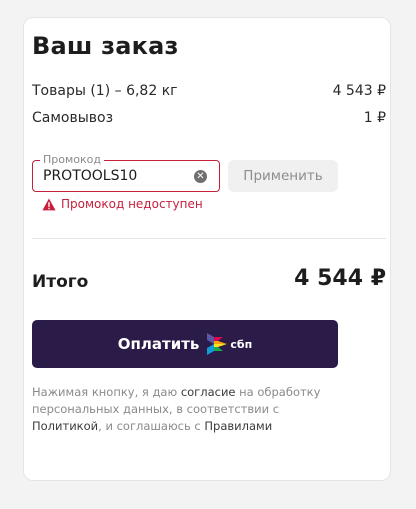 Image resolution: width=416 pixels, height=509 pixels. What do you see at coordinates (241, 344) in the screenshot?
I see `sbp-text: сбп` at bounding box center [241, 344].